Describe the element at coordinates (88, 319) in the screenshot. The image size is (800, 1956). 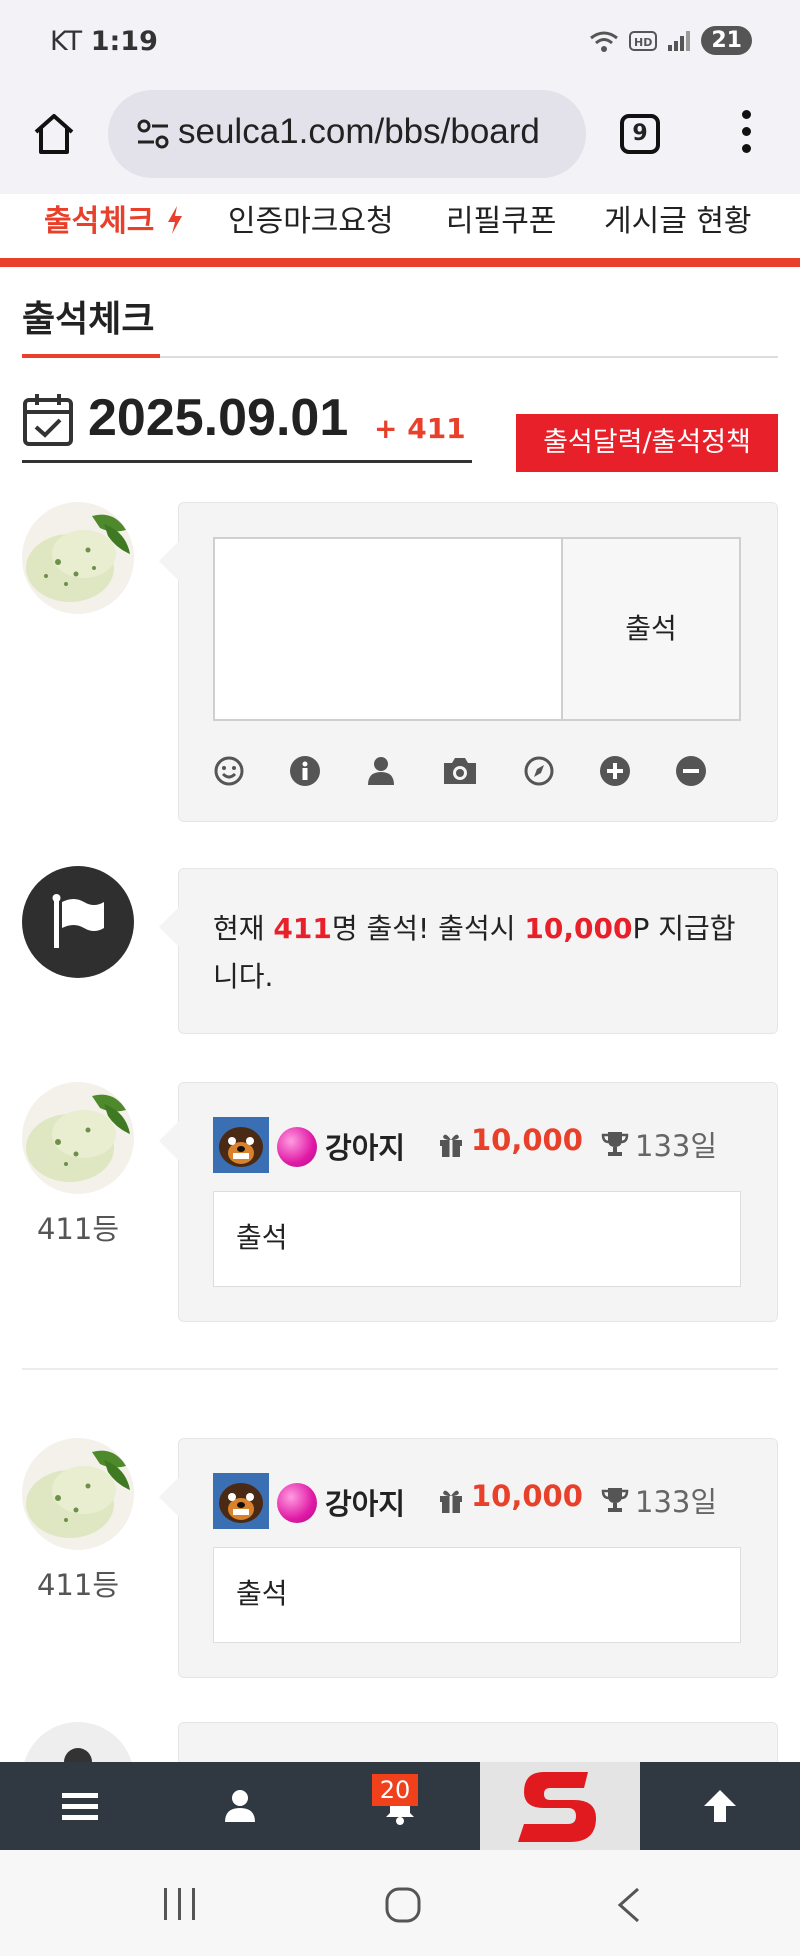
I see `page-title: 출석체크` at that location.